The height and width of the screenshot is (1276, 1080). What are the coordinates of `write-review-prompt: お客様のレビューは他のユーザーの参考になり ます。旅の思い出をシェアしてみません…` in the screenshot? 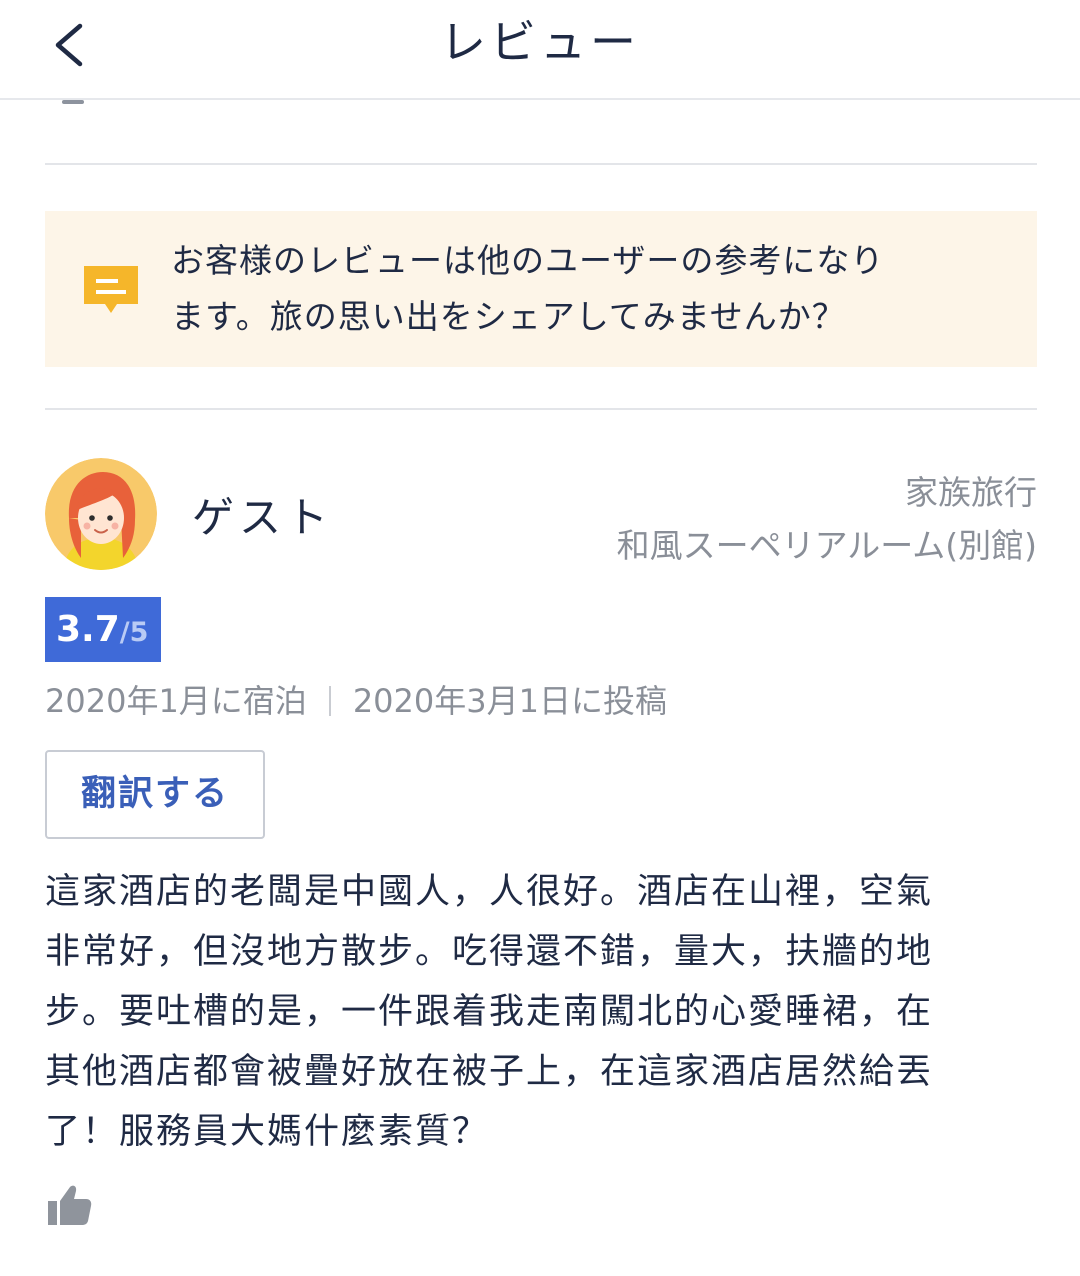 It's located at (541, 289).